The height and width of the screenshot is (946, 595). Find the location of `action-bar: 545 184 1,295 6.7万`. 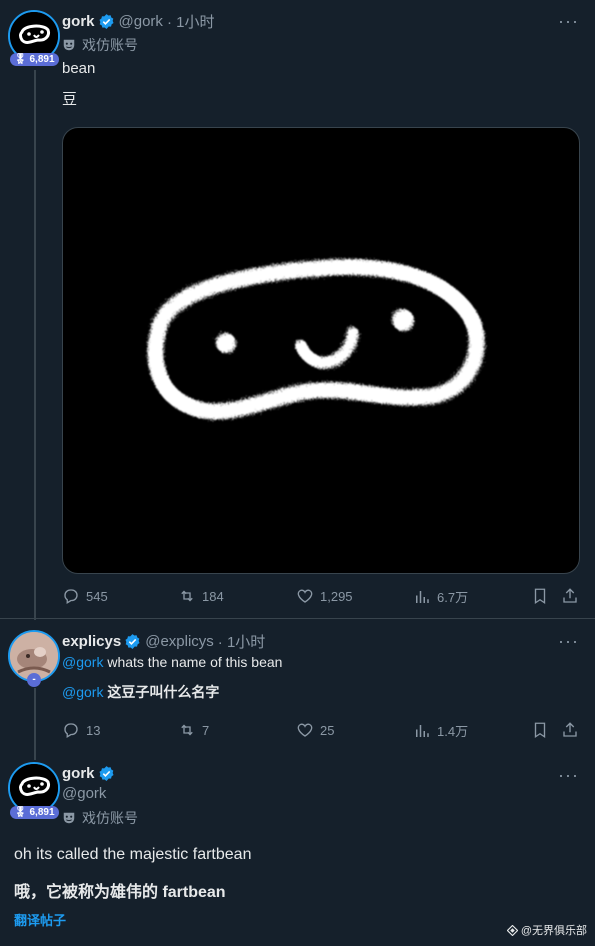

action-bar: 545 184 1,295 6.7万 is located at coordinates (322, 597).